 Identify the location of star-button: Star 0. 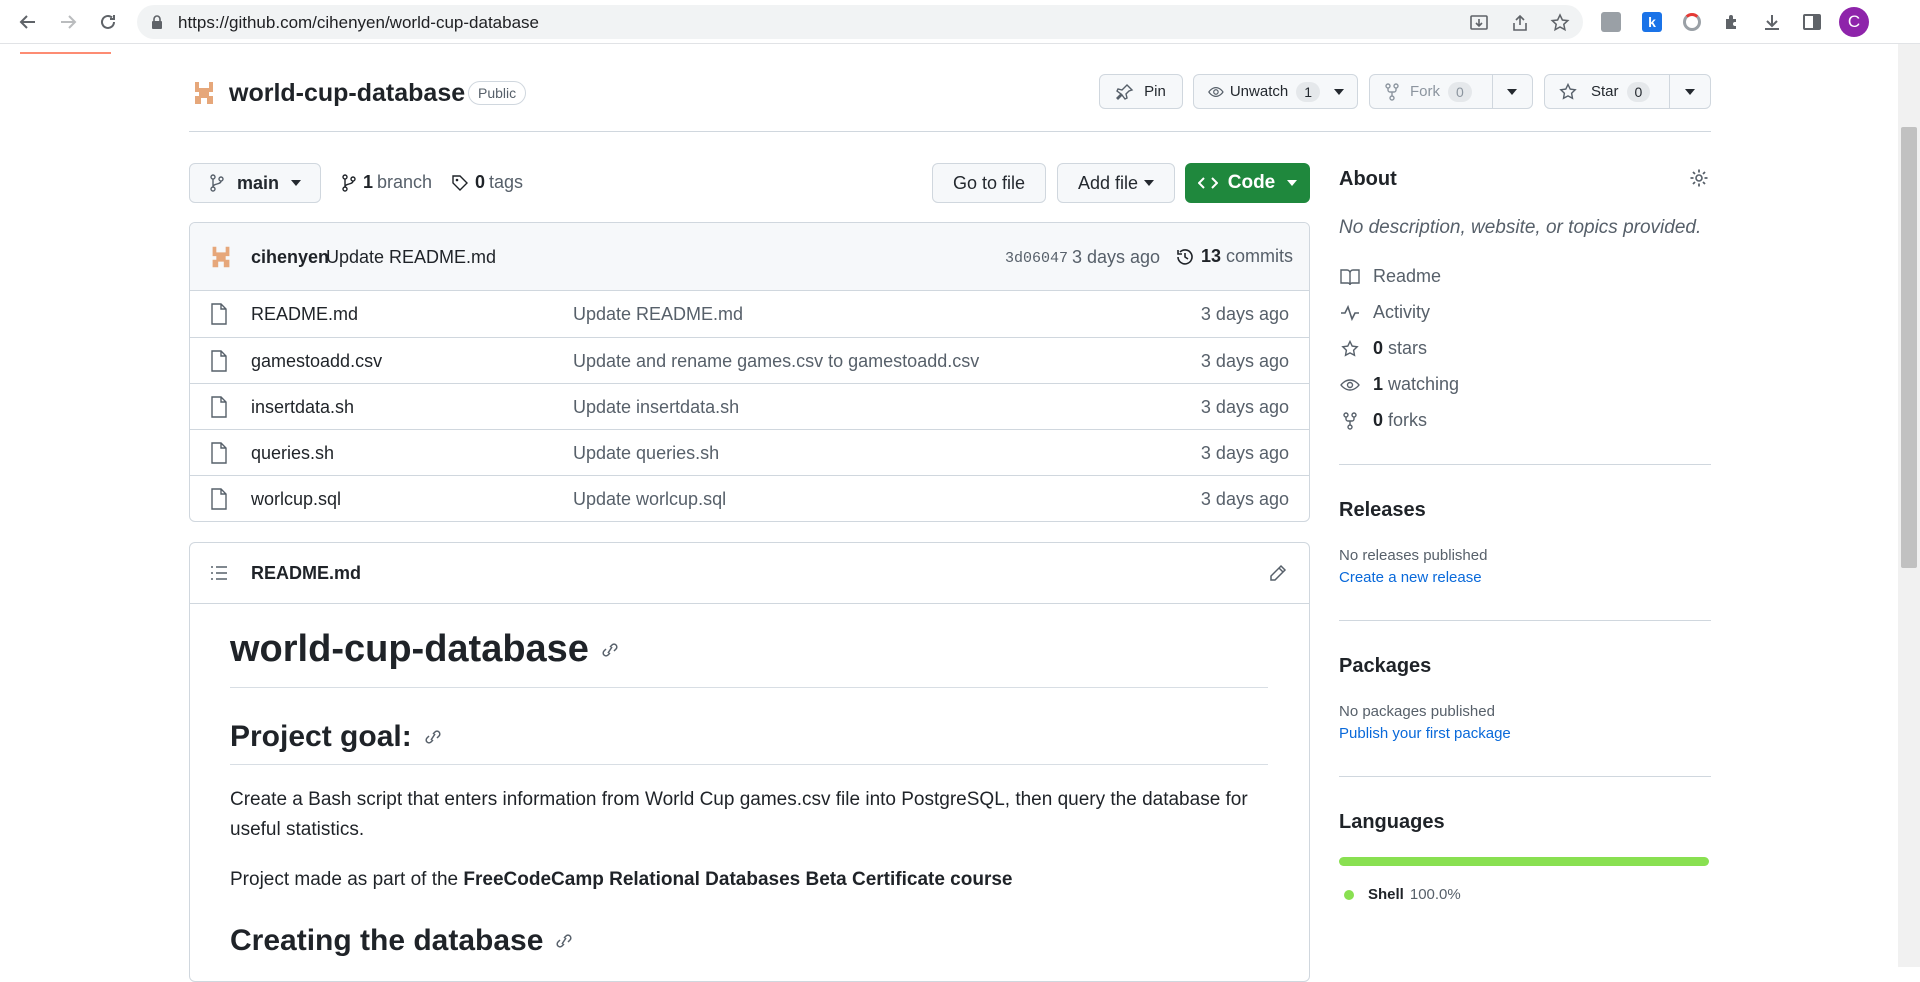
(1607, 91).